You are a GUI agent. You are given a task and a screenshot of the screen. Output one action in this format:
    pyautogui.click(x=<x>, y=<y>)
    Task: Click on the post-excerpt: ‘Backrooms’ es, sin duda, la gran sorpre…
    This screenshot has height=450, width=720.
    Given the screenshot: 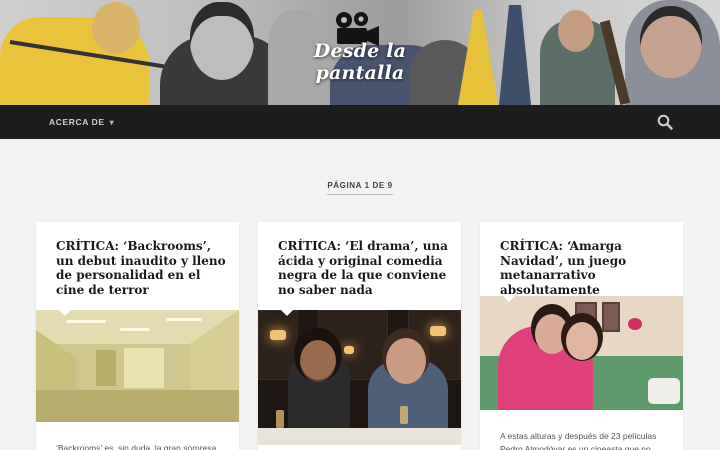 What is the action you would take?
    pyautogui.click(x=136, y=446)
    